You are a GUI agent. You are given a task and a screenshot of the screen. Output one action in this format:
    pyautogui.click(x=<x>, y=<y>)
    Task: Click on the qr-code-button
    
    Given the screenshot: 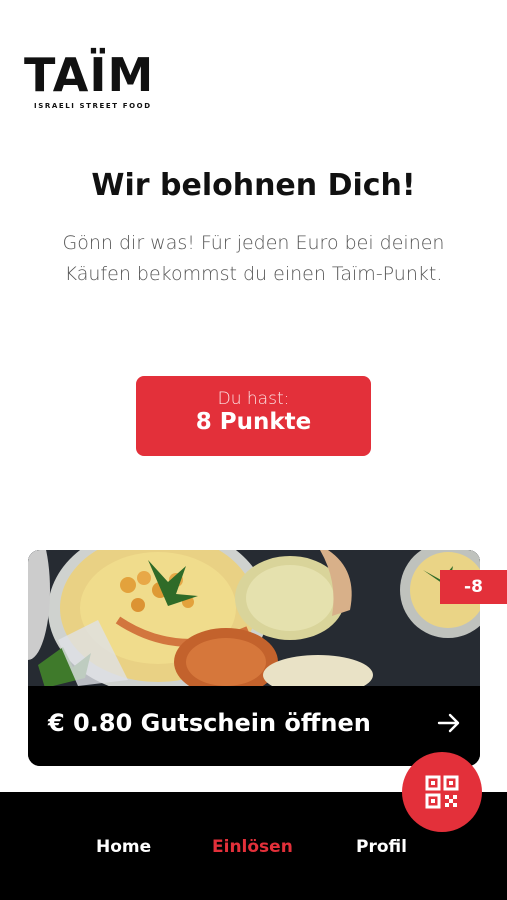 What is the action you would take?
    pyautogui.click(x=442, y=792)
    